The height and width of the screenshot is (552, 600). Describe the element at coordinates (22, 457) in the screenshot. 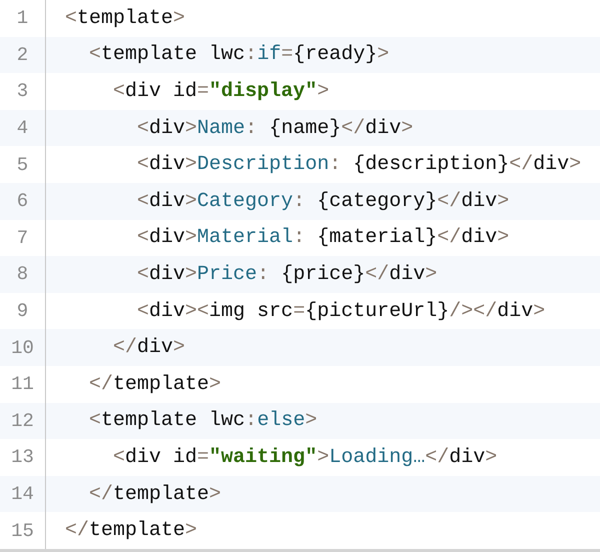

I see `line-number: 13` at that location.